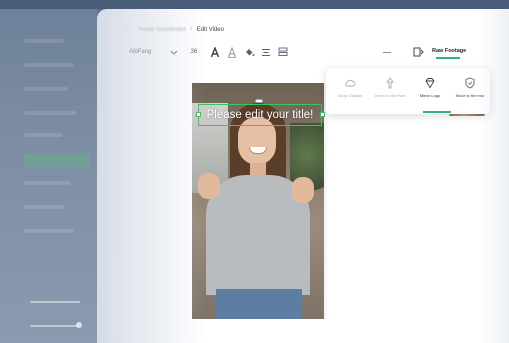 The height and width of the screenshot is (343, 509). Describe the element at coordinates (315, 52) in the screenshot. I see `text-toolbar: AlbFang 36 Raw Footage` at that location.